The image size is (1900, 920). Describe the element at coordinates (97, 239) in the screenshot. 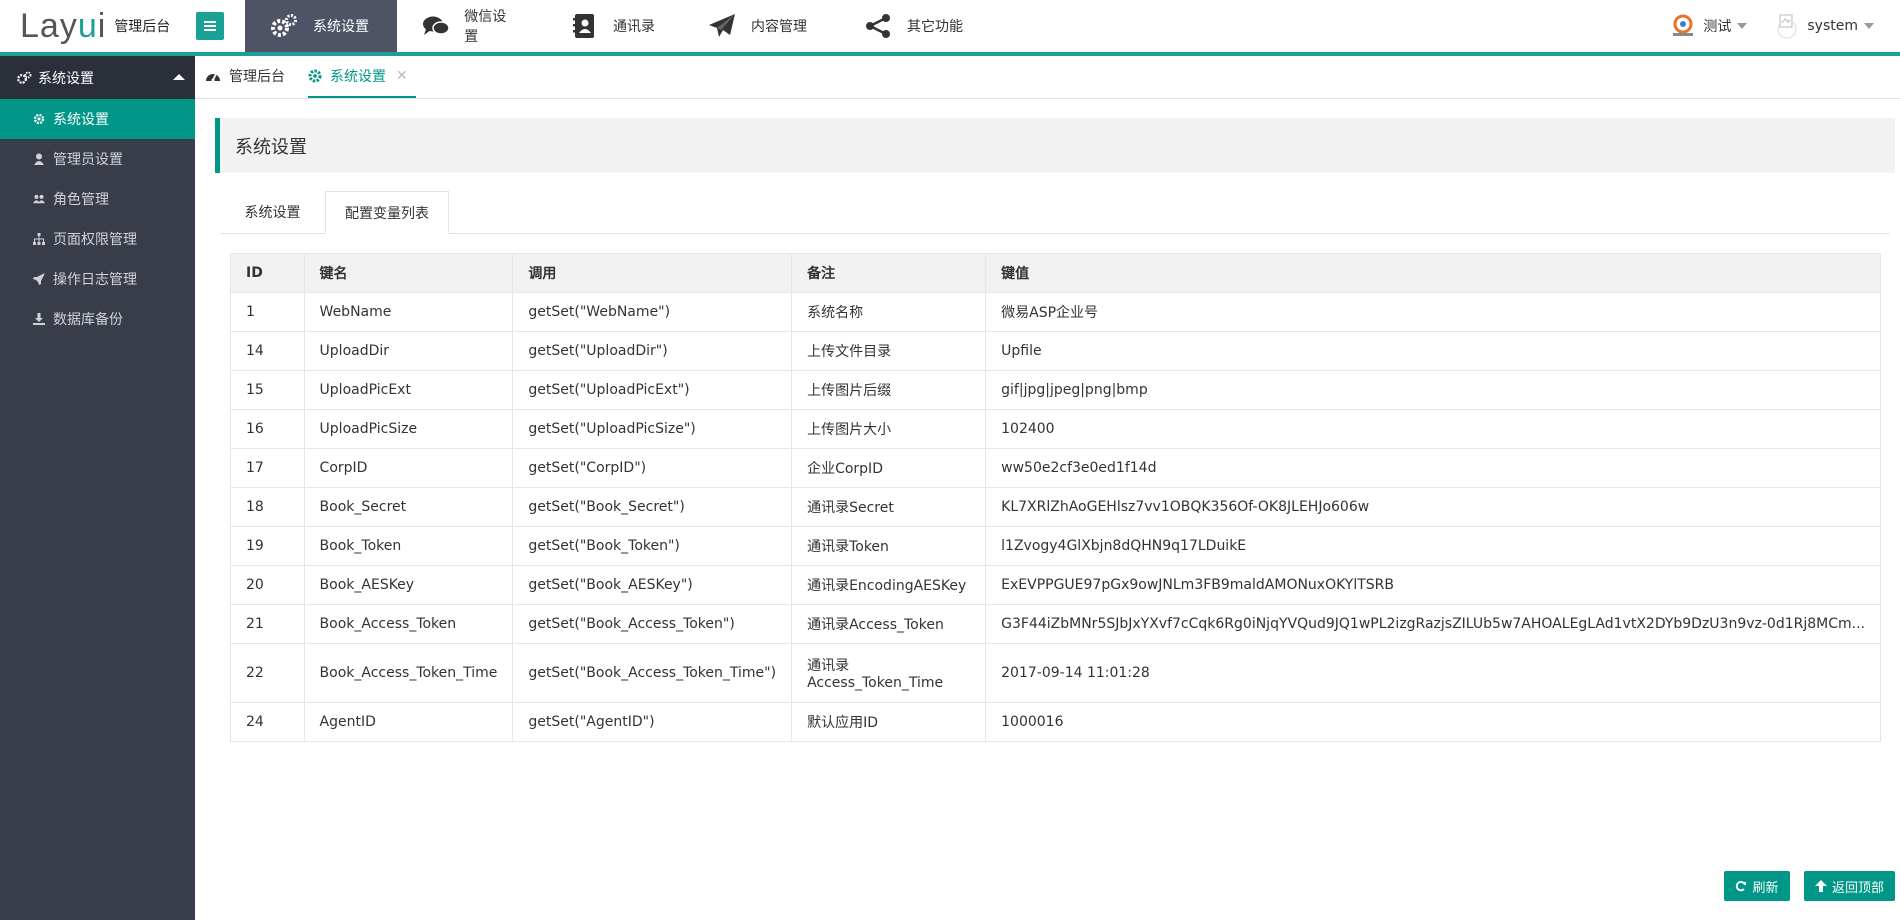

I see `sidebar-item-page-permissions: 页面权限管理` at that location.